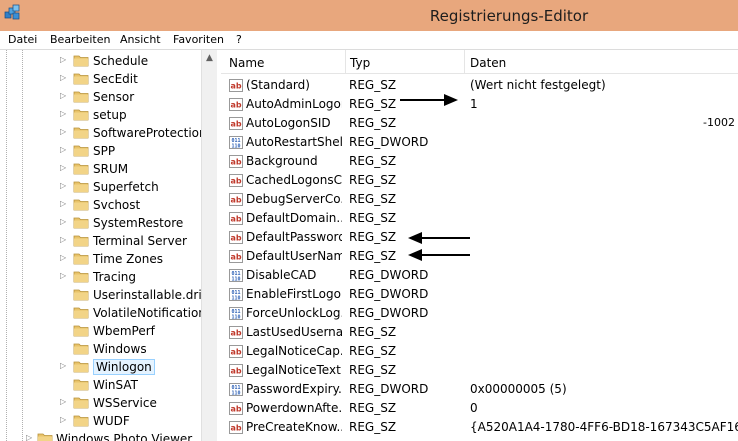 This screenshot has width=738, height=441. I want to click on tree-item: VolatileNotifications, so click(108, 313).